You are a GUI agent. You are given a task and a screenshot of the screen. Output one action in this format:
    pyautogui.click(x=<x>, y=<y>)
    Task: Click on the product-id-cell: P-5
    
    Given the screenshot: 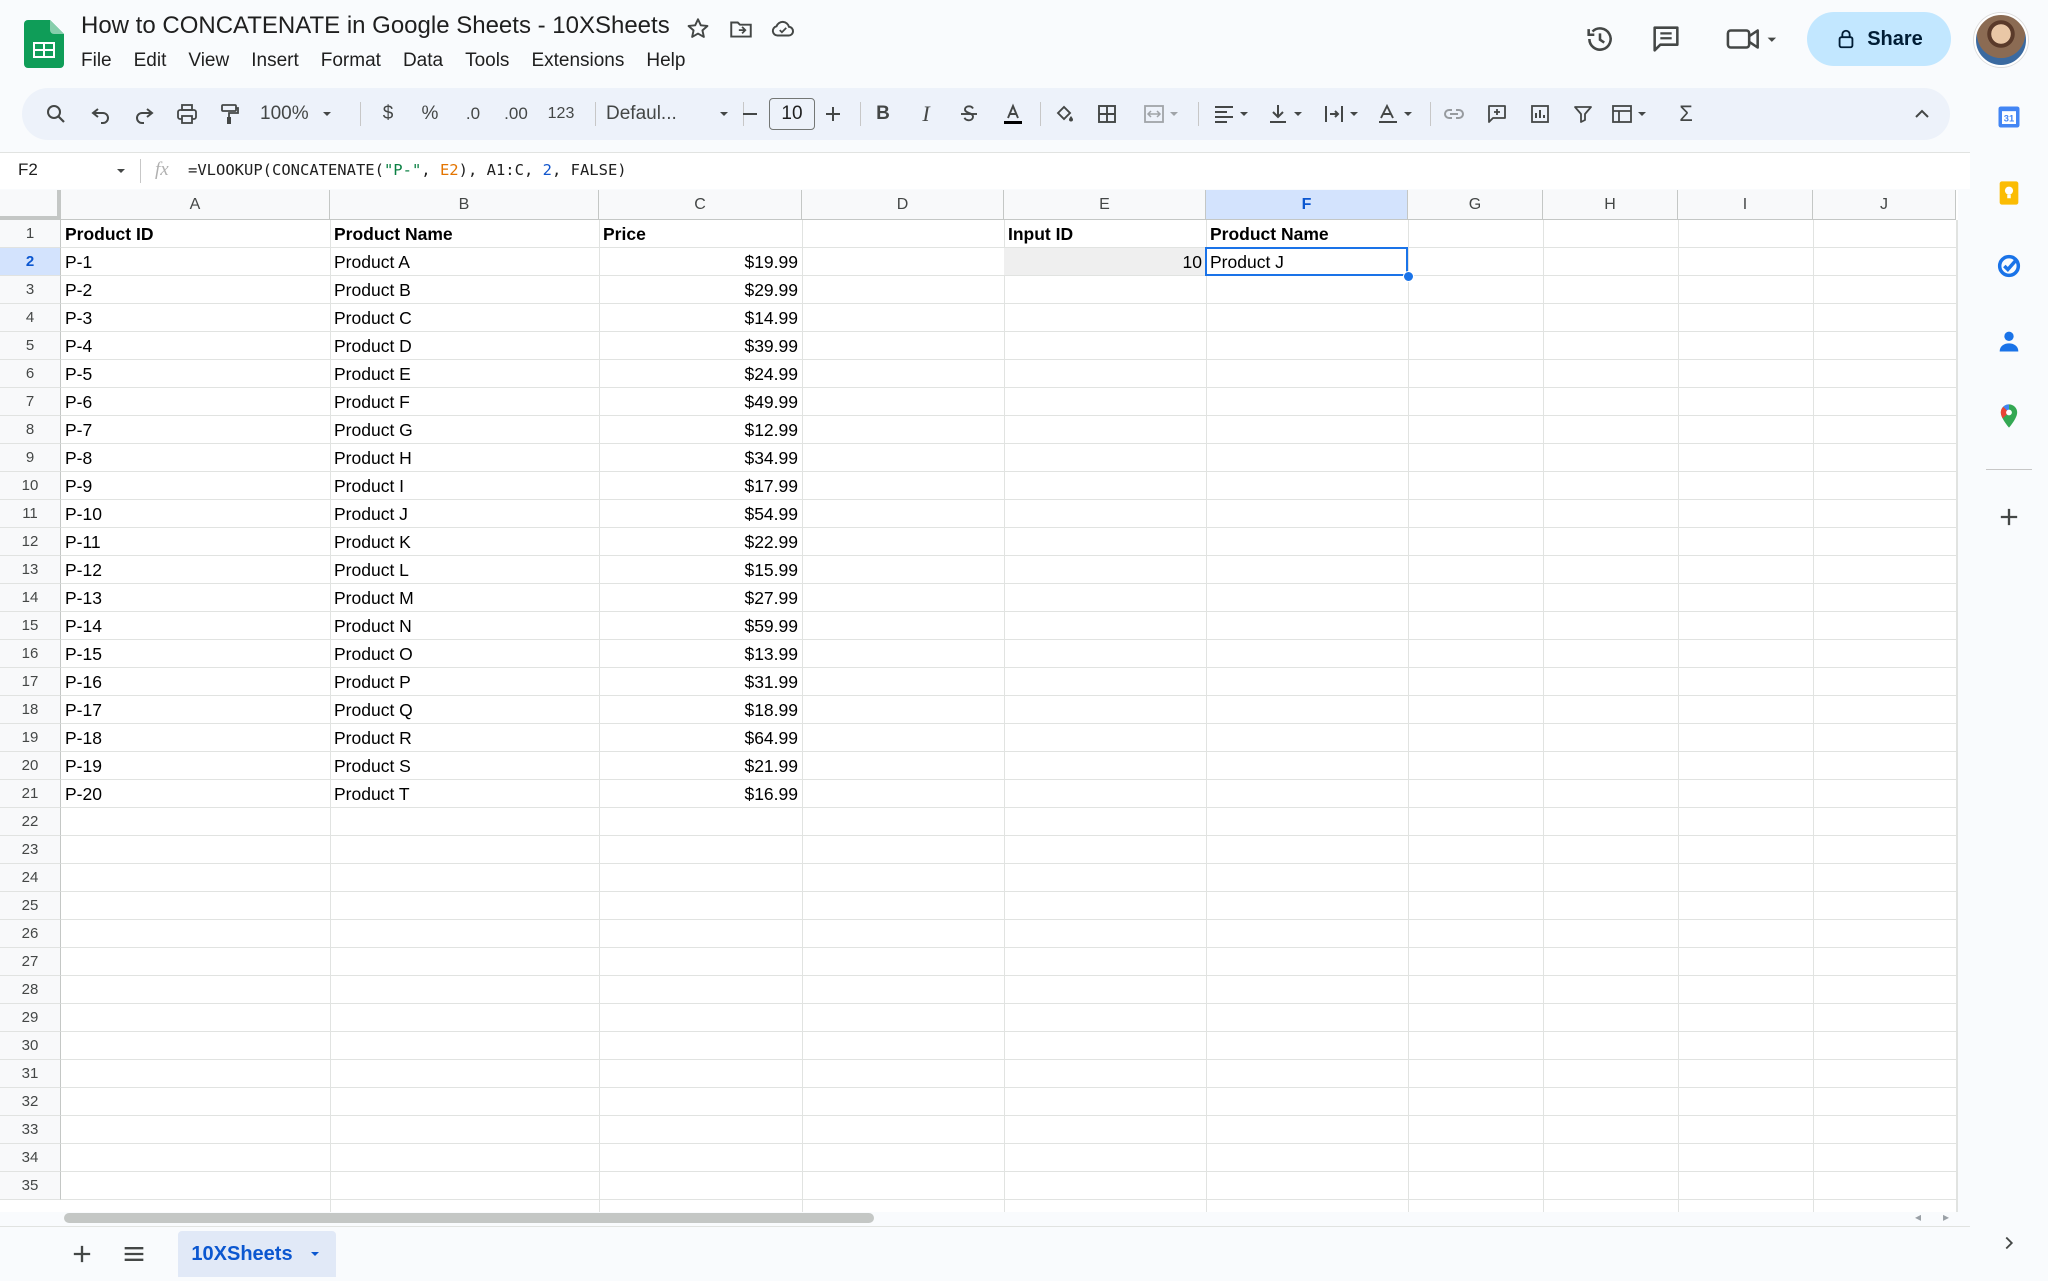 What is the action you would take?
    pyautogui.click(x=195, y=374)
    